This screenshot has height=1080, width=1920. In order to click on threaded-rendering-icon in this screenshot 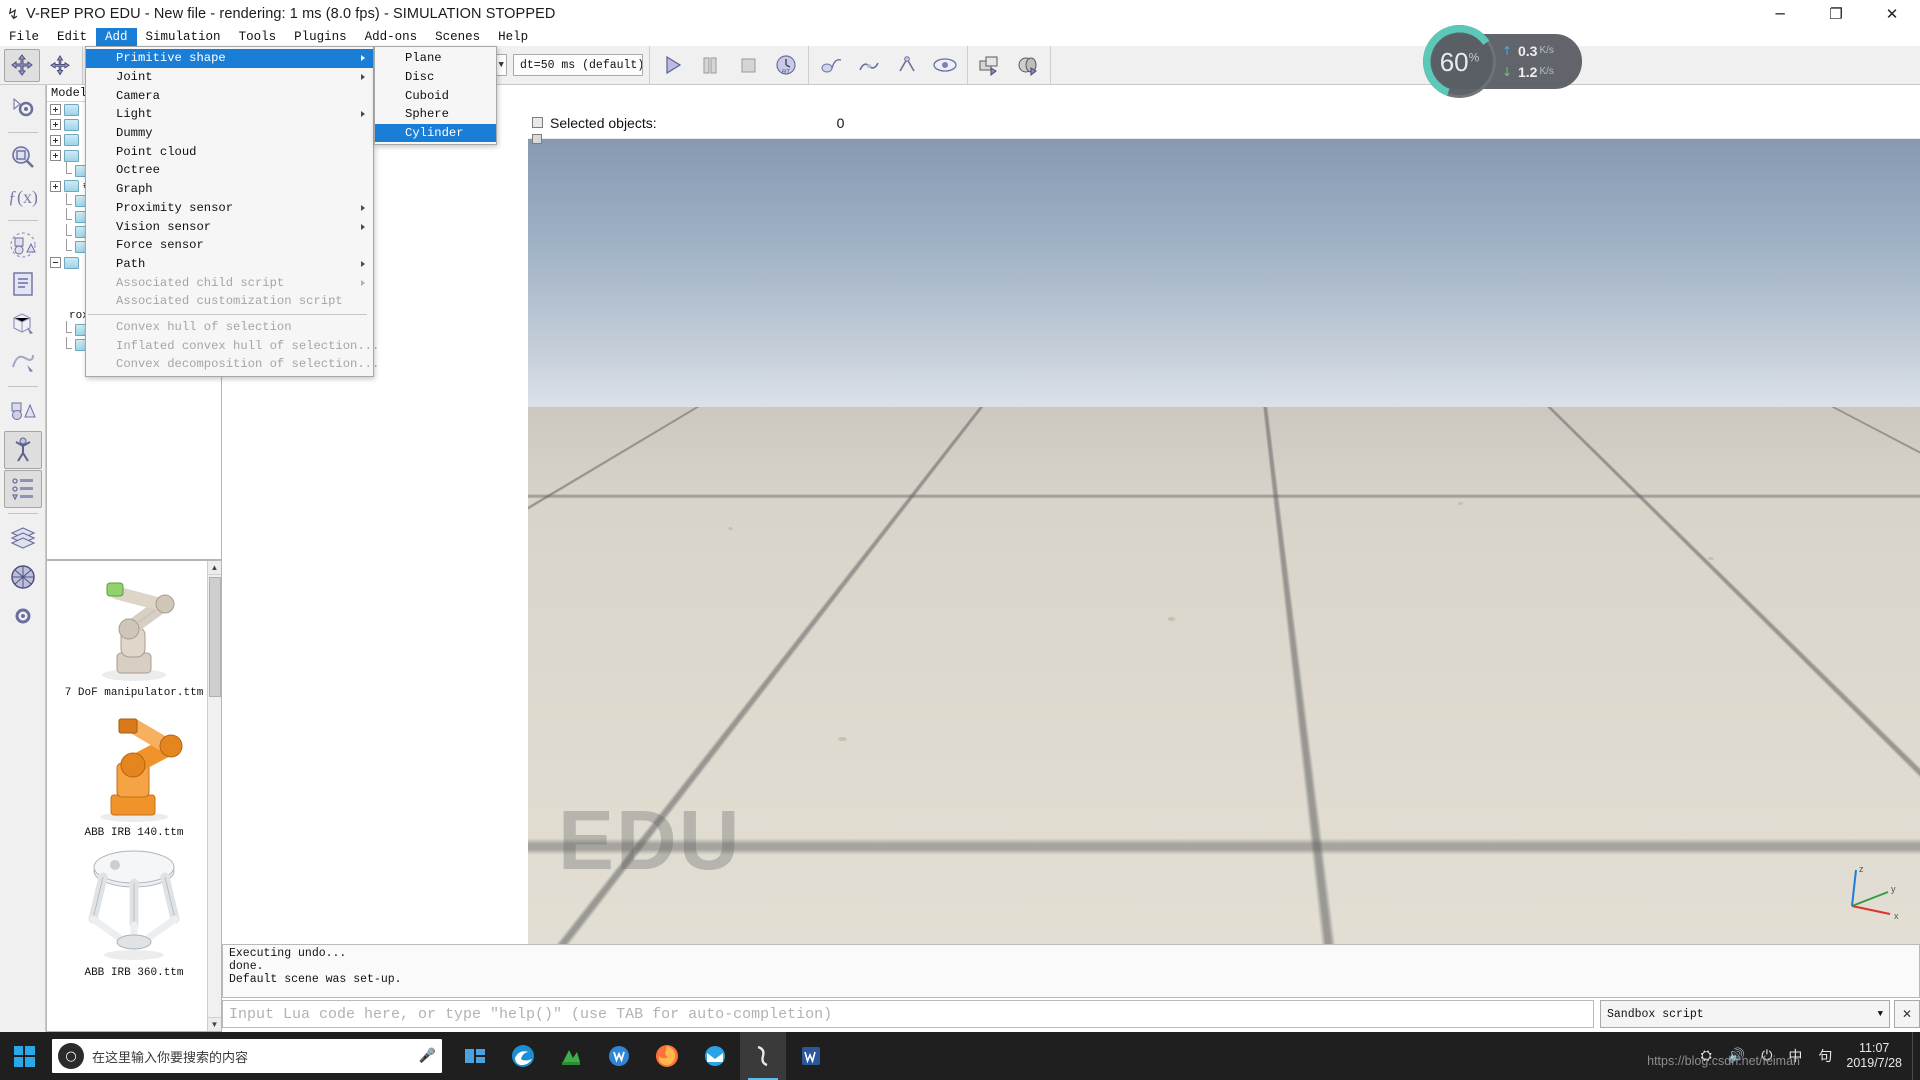, I will do `click(869, 65)`.